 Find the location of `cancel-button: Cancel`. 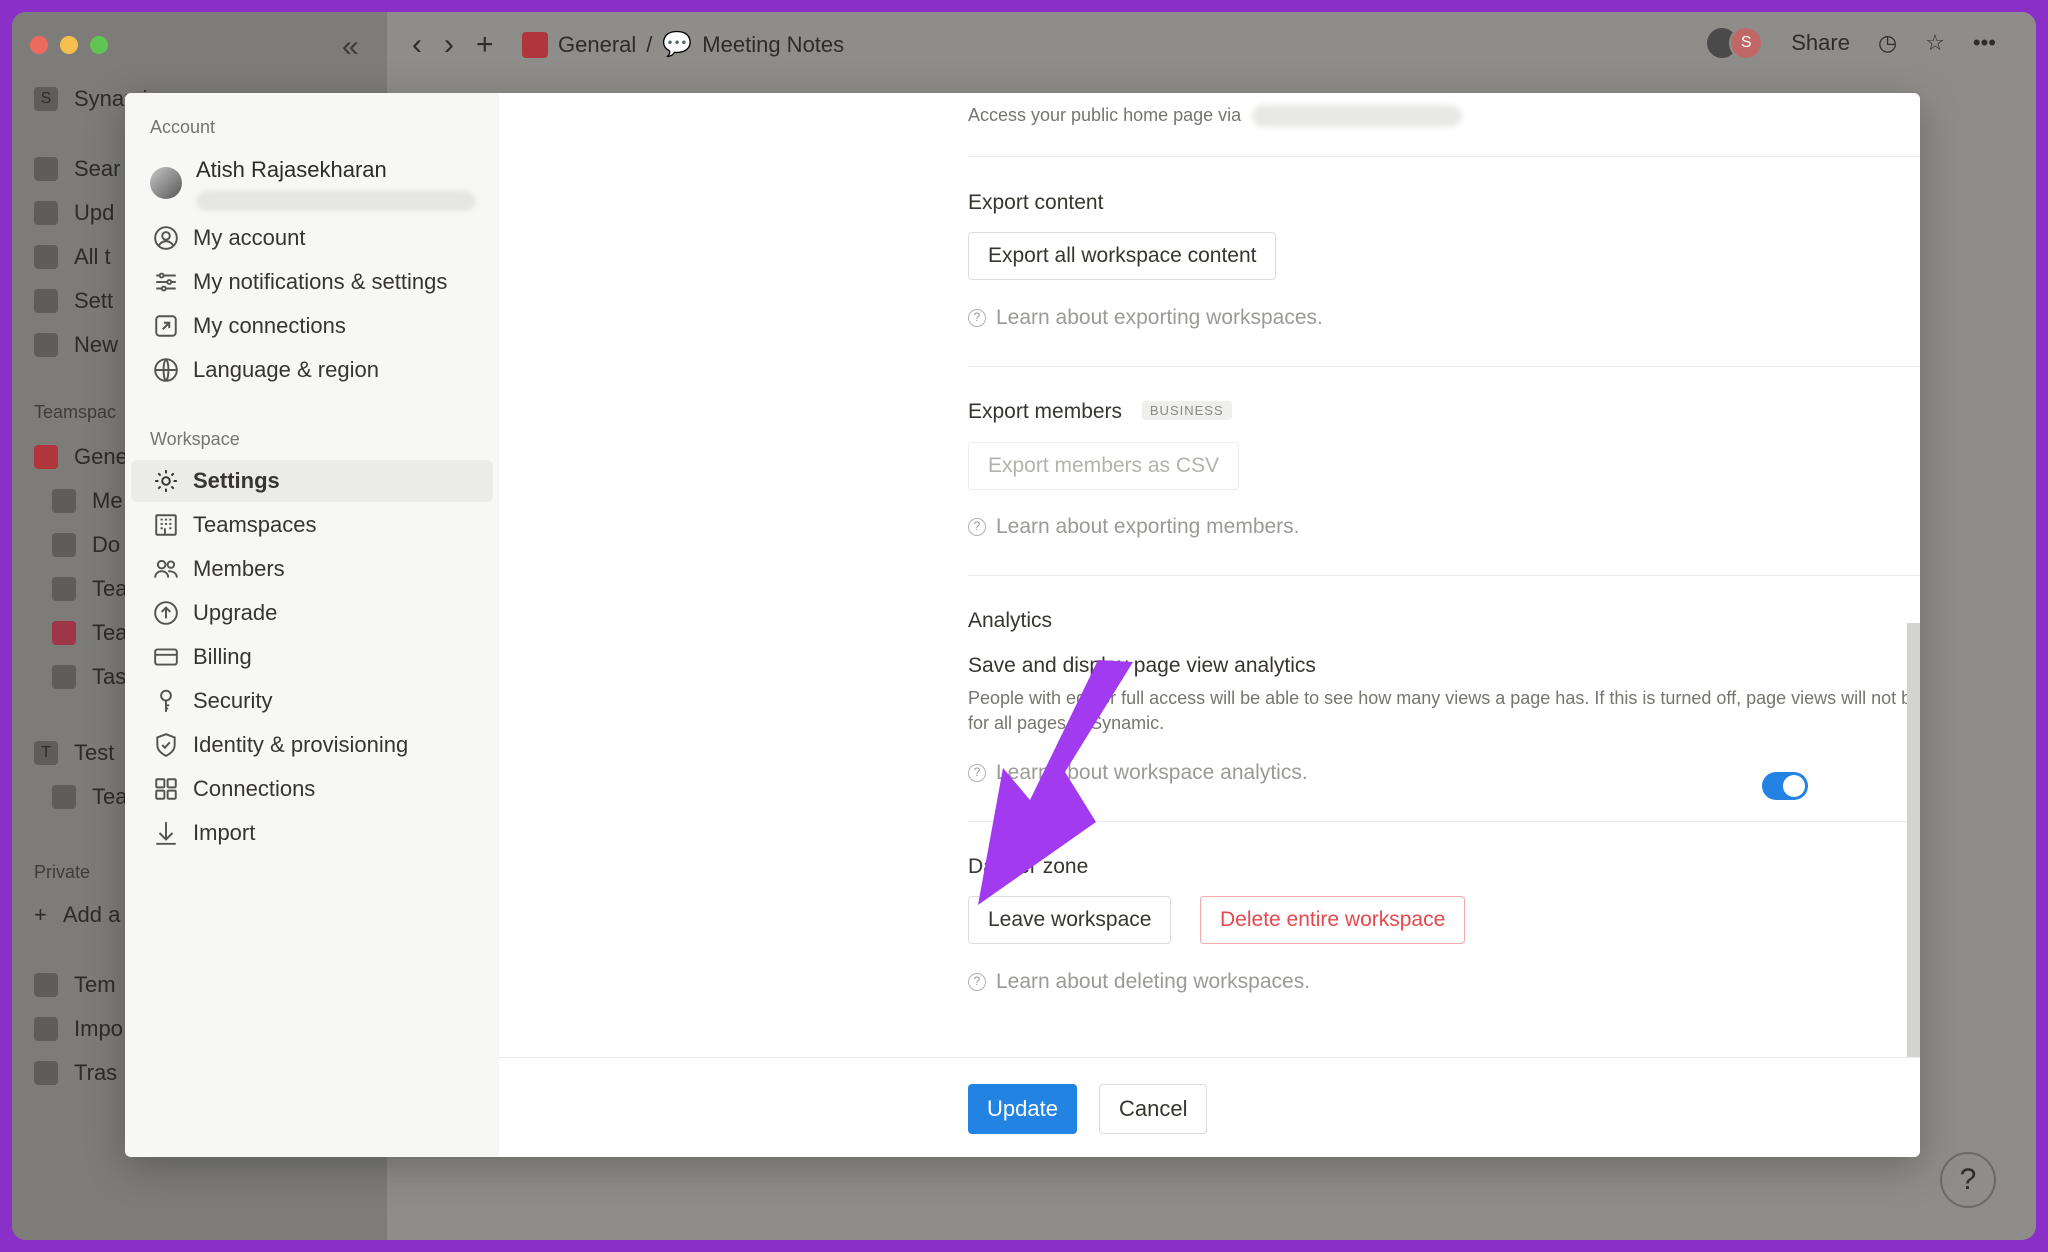

cancel-button: Cancel is located at coordinates (1153, 1109).